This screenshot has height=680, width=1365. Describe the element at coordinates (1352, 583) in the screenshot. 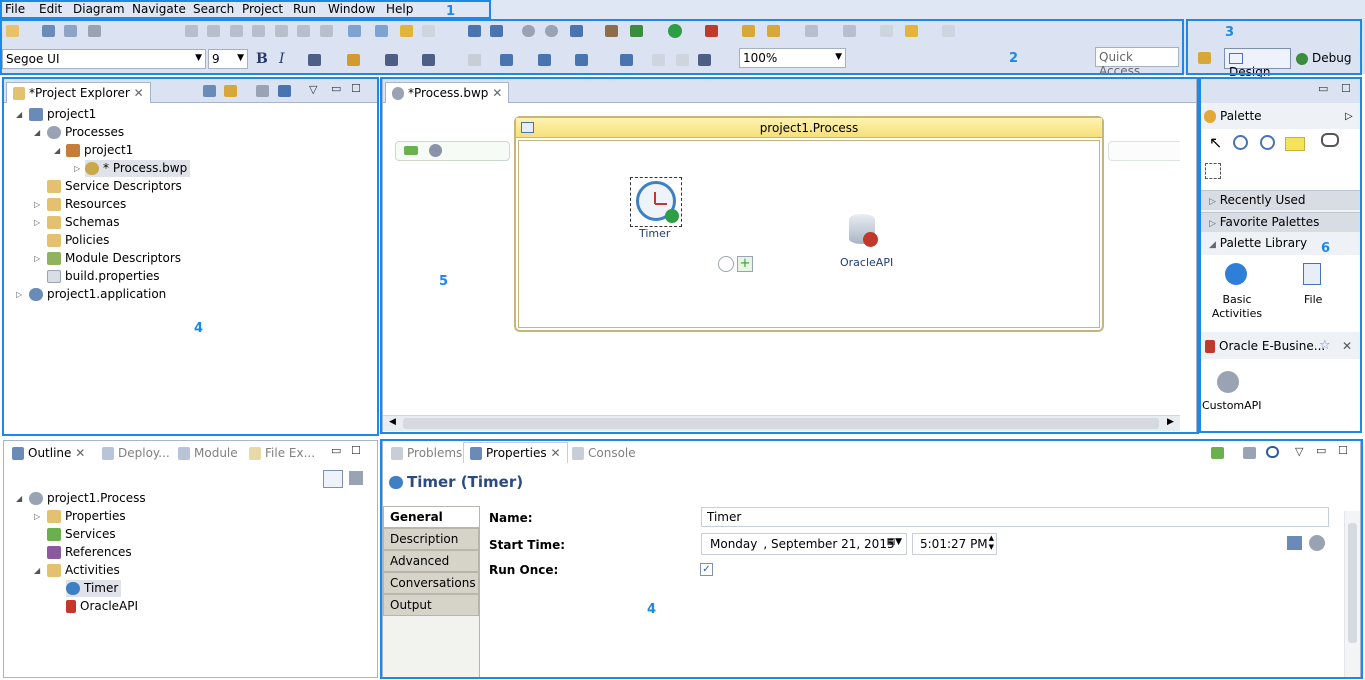

I see `scroll-thumb` at that location.